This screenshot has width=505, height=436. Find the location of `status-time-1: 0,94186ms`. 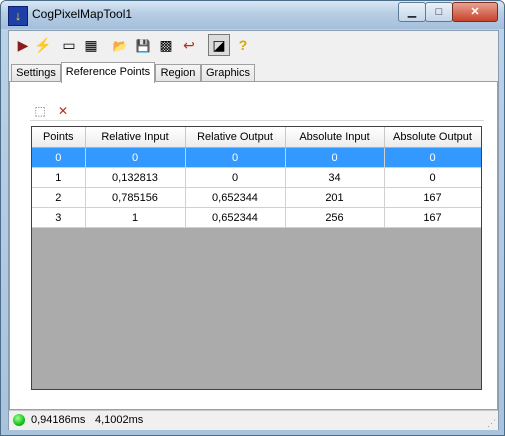

status-time-1: 0,94186ms is located at coordinates (58, 420).